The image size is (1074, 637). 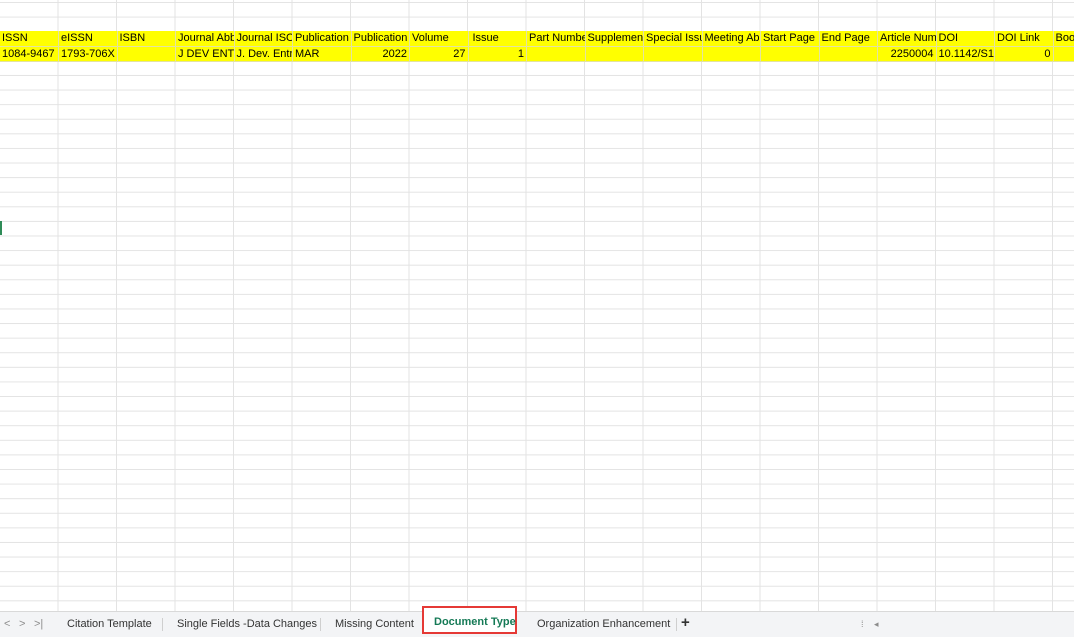 I want to click on cell-supplement, so click(x=614, y=54).